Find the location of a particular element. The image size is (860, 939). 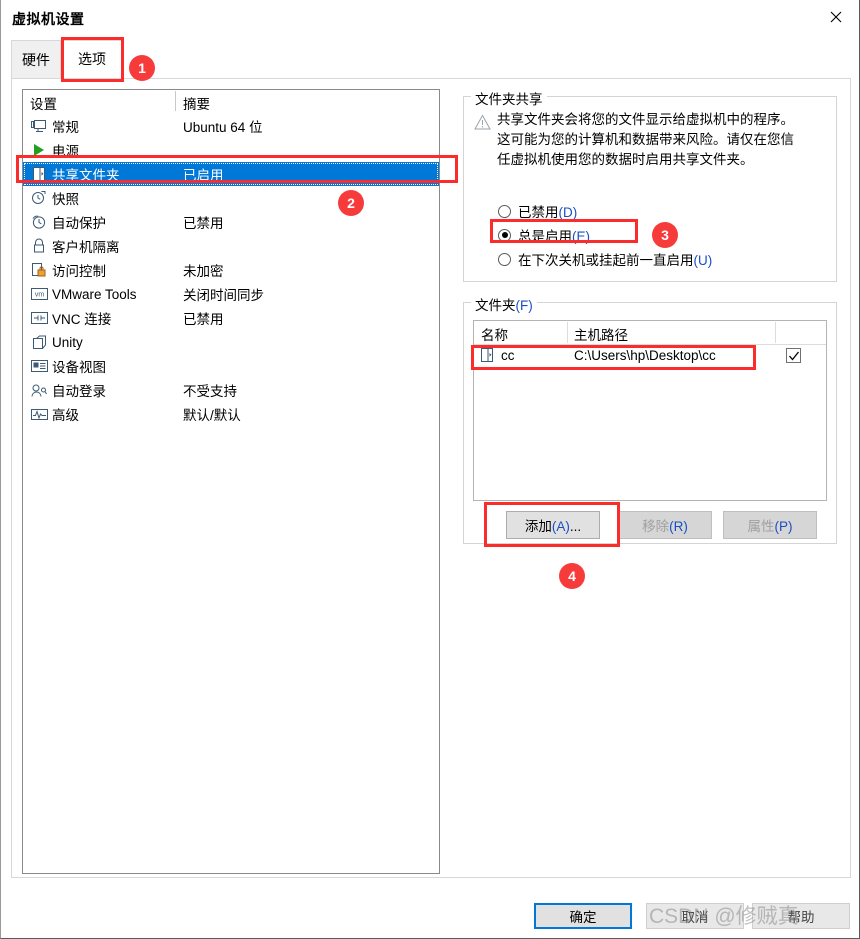

settings-row-general: 常规 Ubuntu 64 位 is located at coordinates (231, 126).